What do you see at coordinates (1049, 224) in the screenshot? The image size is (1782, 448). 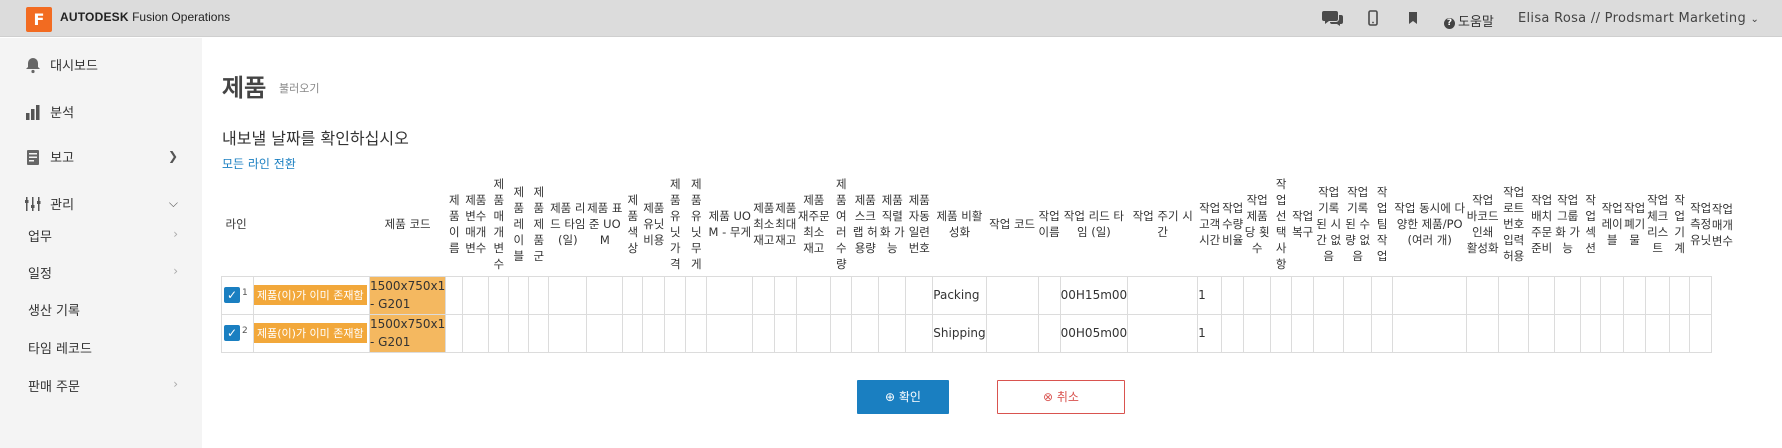 I see `header-cell: 작업 이름` at bounding box center [1049, 224].